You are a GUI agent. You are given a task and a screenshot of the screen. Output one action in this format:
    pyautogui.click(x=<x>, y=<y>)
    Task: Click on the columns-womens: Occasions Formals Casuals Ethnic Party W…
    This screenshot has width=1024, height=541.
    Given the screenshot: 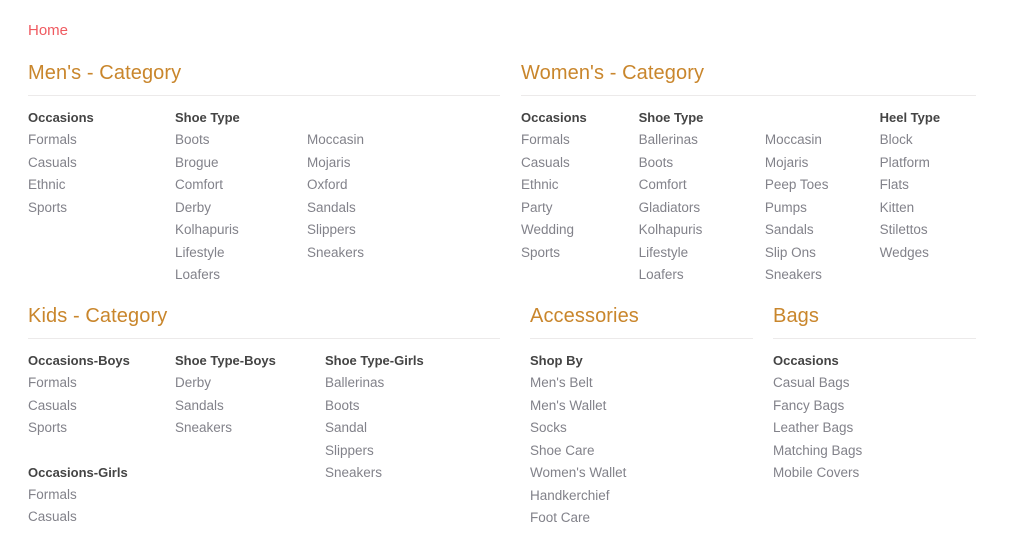 What is the action you would take?
    pyautogui.click(x=748, y=197)
    